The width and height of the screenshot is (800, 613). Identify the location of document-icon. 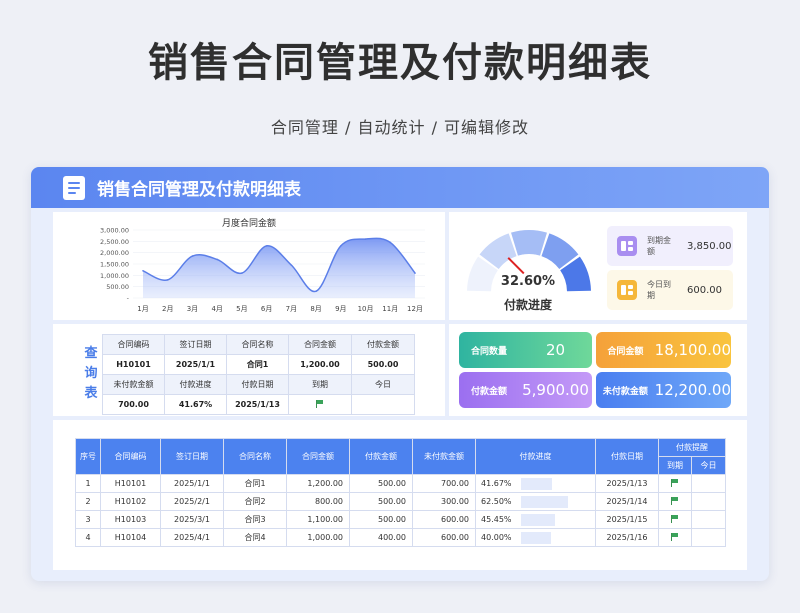
(74, 187).